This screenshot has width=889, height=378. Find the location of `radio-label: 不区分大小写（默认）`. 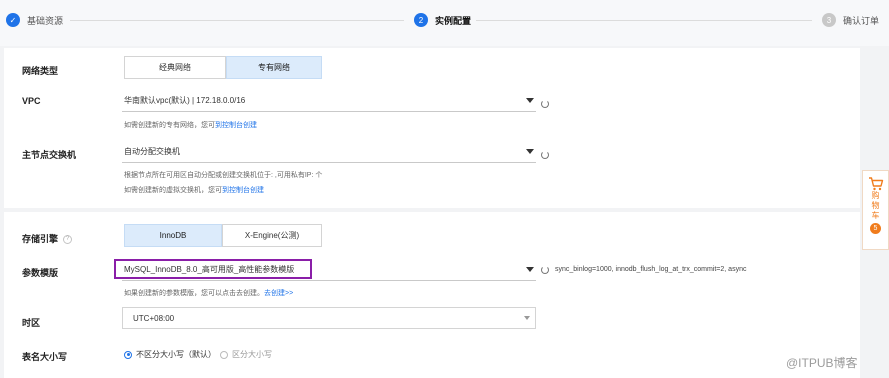

radio-label: 不区分大小写（默认） is located at coordinates (176, 354).